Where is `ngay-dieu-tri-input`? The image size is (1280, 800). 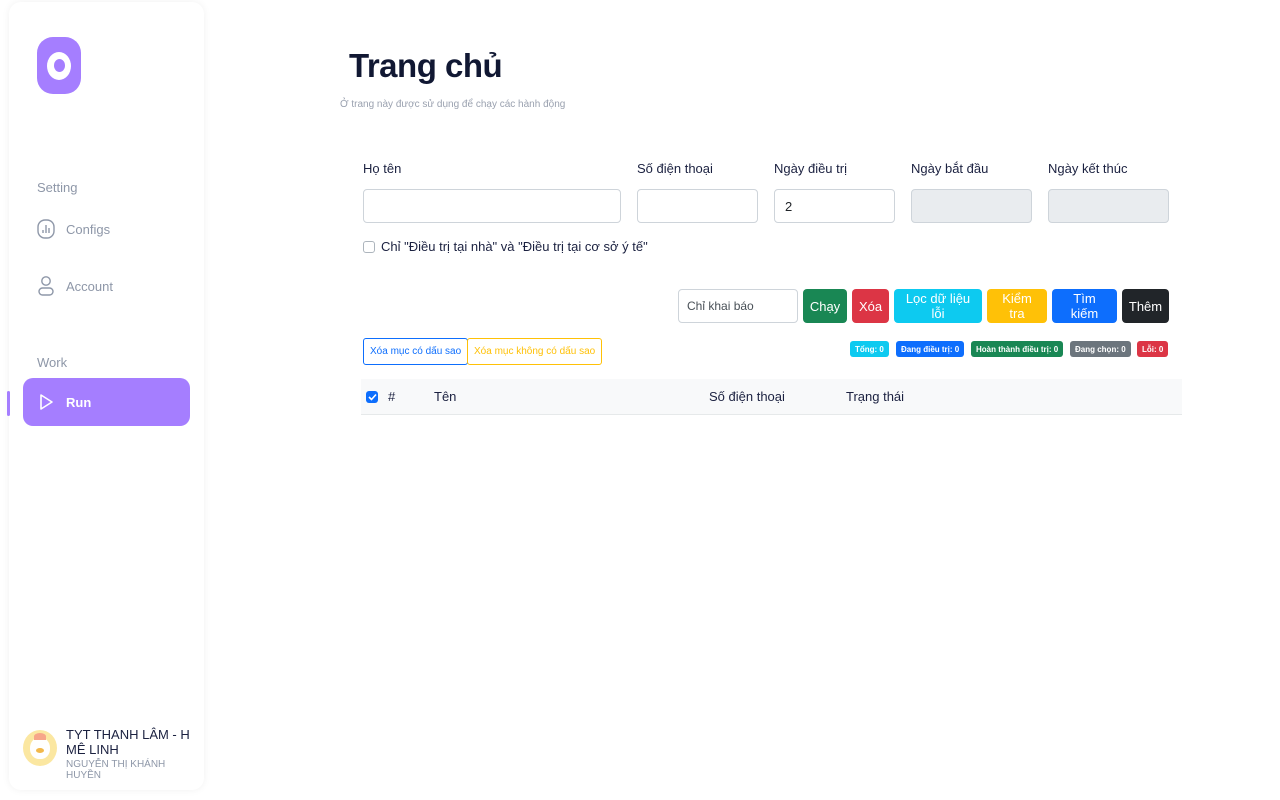 ngay-dieu-tri-input is located at coordinates (834, 206).